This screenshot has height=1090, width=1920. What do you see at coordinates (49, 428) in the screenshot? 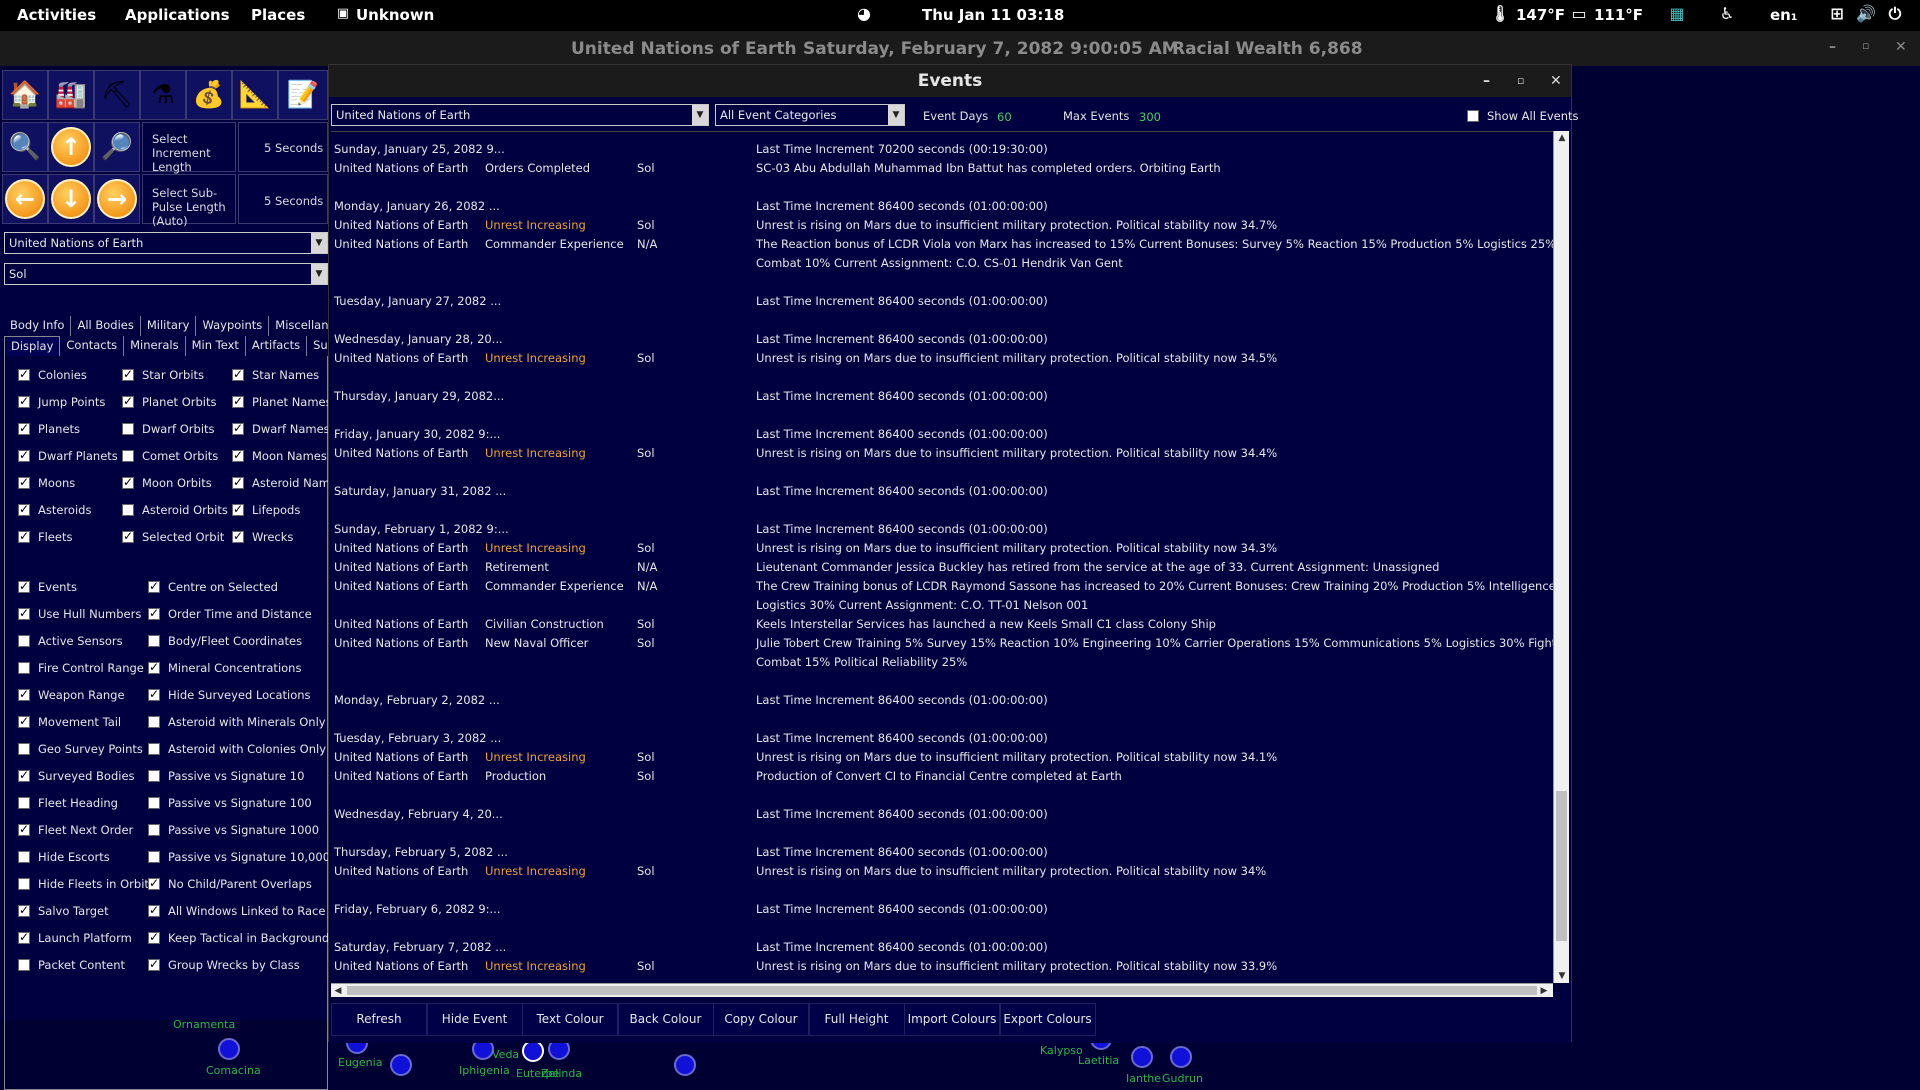
I see `display-option-checkbox: Planets` at bounding box center [49, 428].